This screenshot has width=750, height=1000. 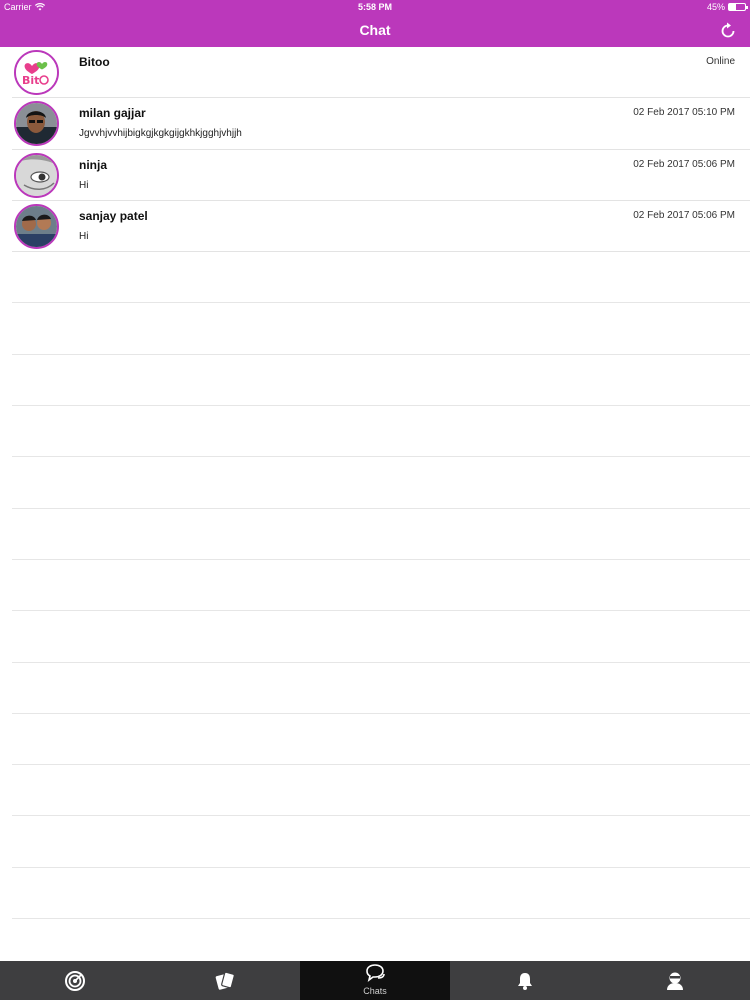 What do you see at coordinates (375, 176) in the screenshot?
I see `conversation-row-ninja: ninja Hi 02 Feb 2017 05:06 PM` at bounding box center [375, 176].